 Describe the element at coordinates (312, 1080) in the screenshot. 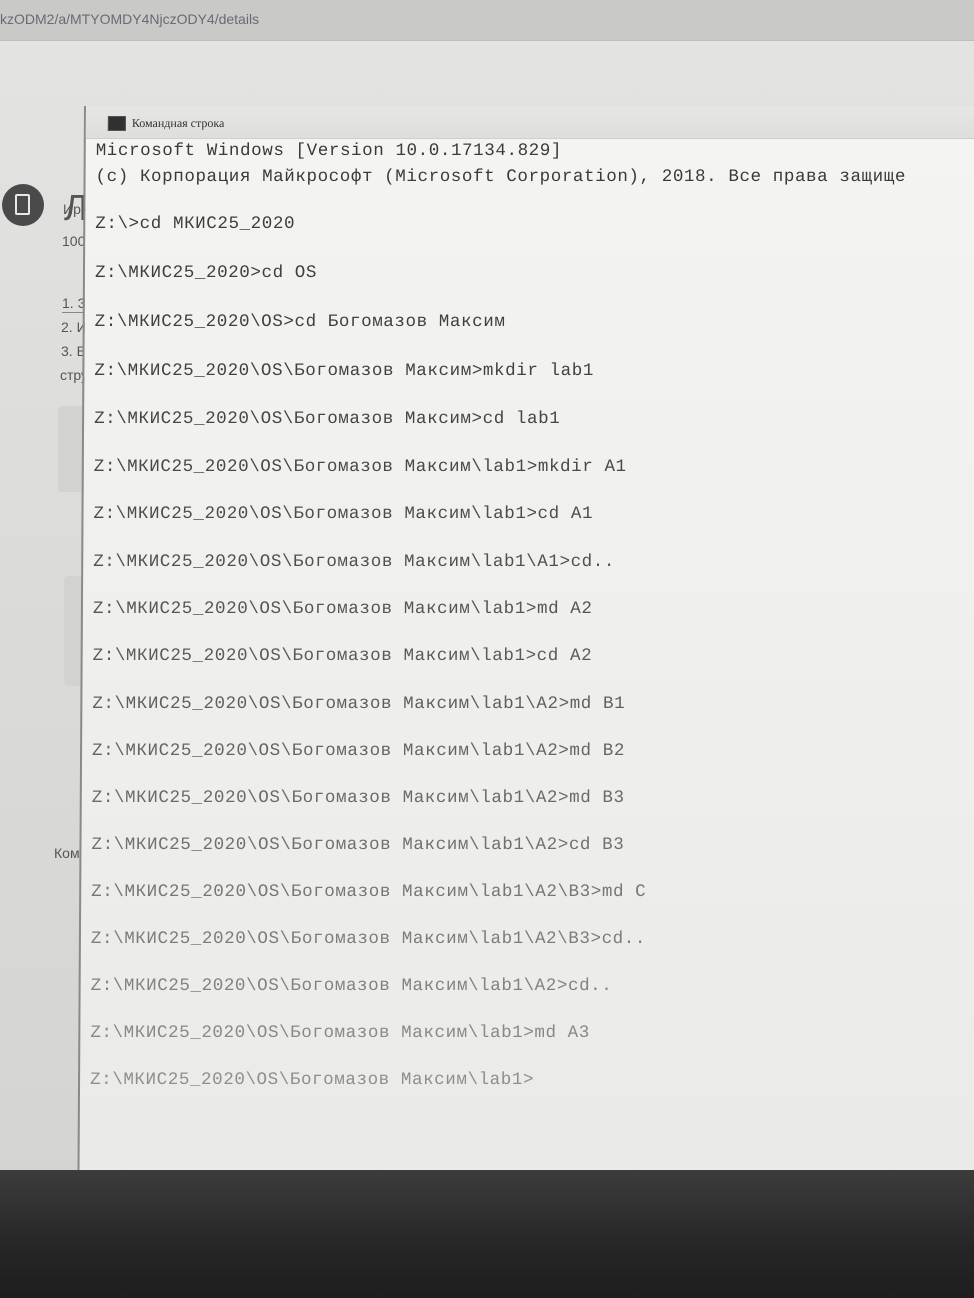

I see `cmd-prompt-line: Z:\МКИС25_2020\OS\Богомазов Максим\lab1>` at that location.